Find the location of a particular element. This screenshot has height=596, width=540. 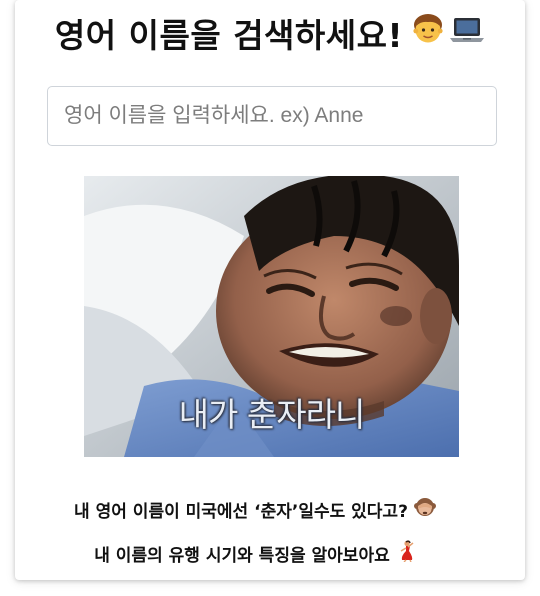

search-box is located at coordinates (272, 116).